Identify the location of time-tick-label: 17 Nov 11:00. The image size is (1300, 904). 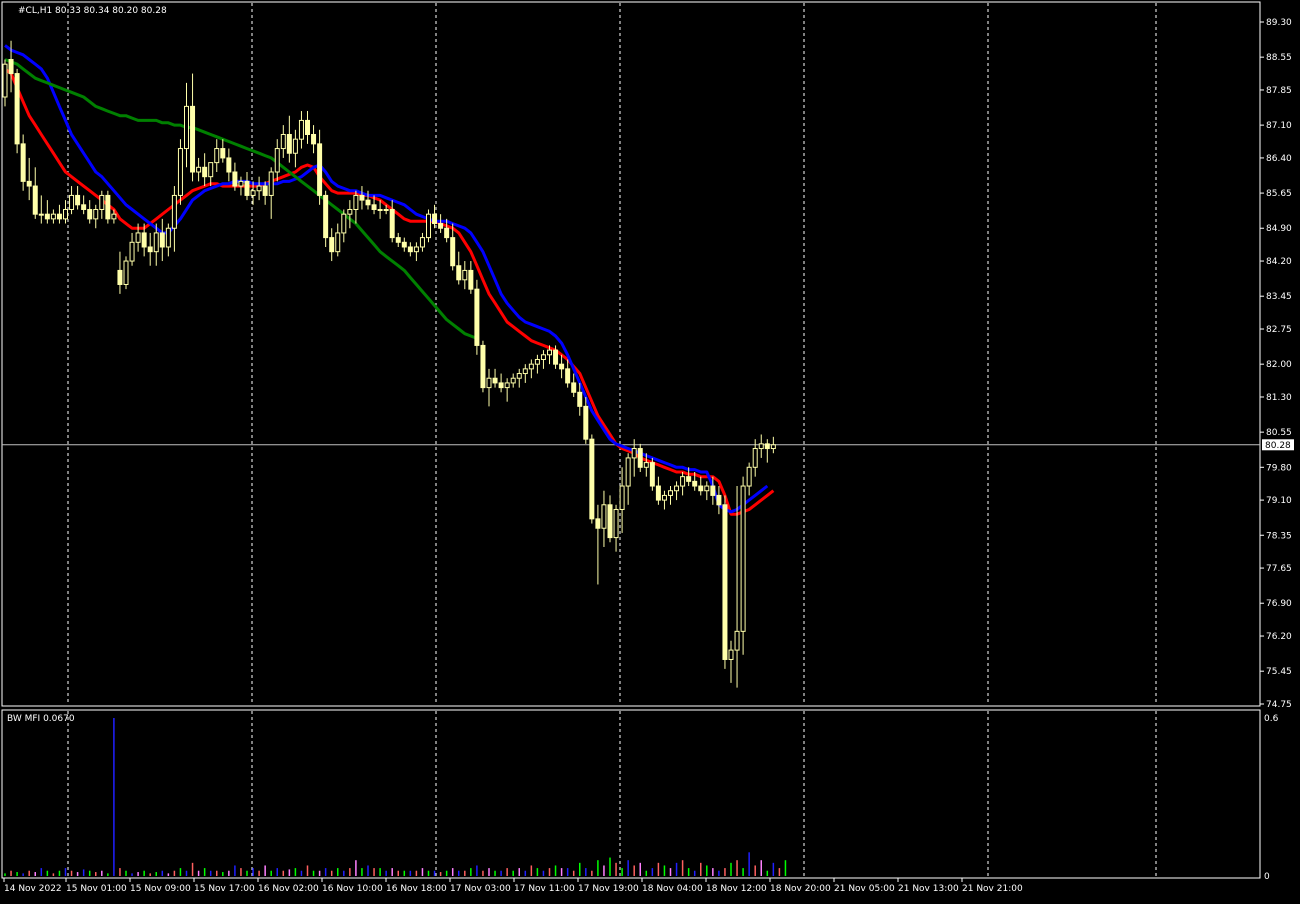
(544, 889).